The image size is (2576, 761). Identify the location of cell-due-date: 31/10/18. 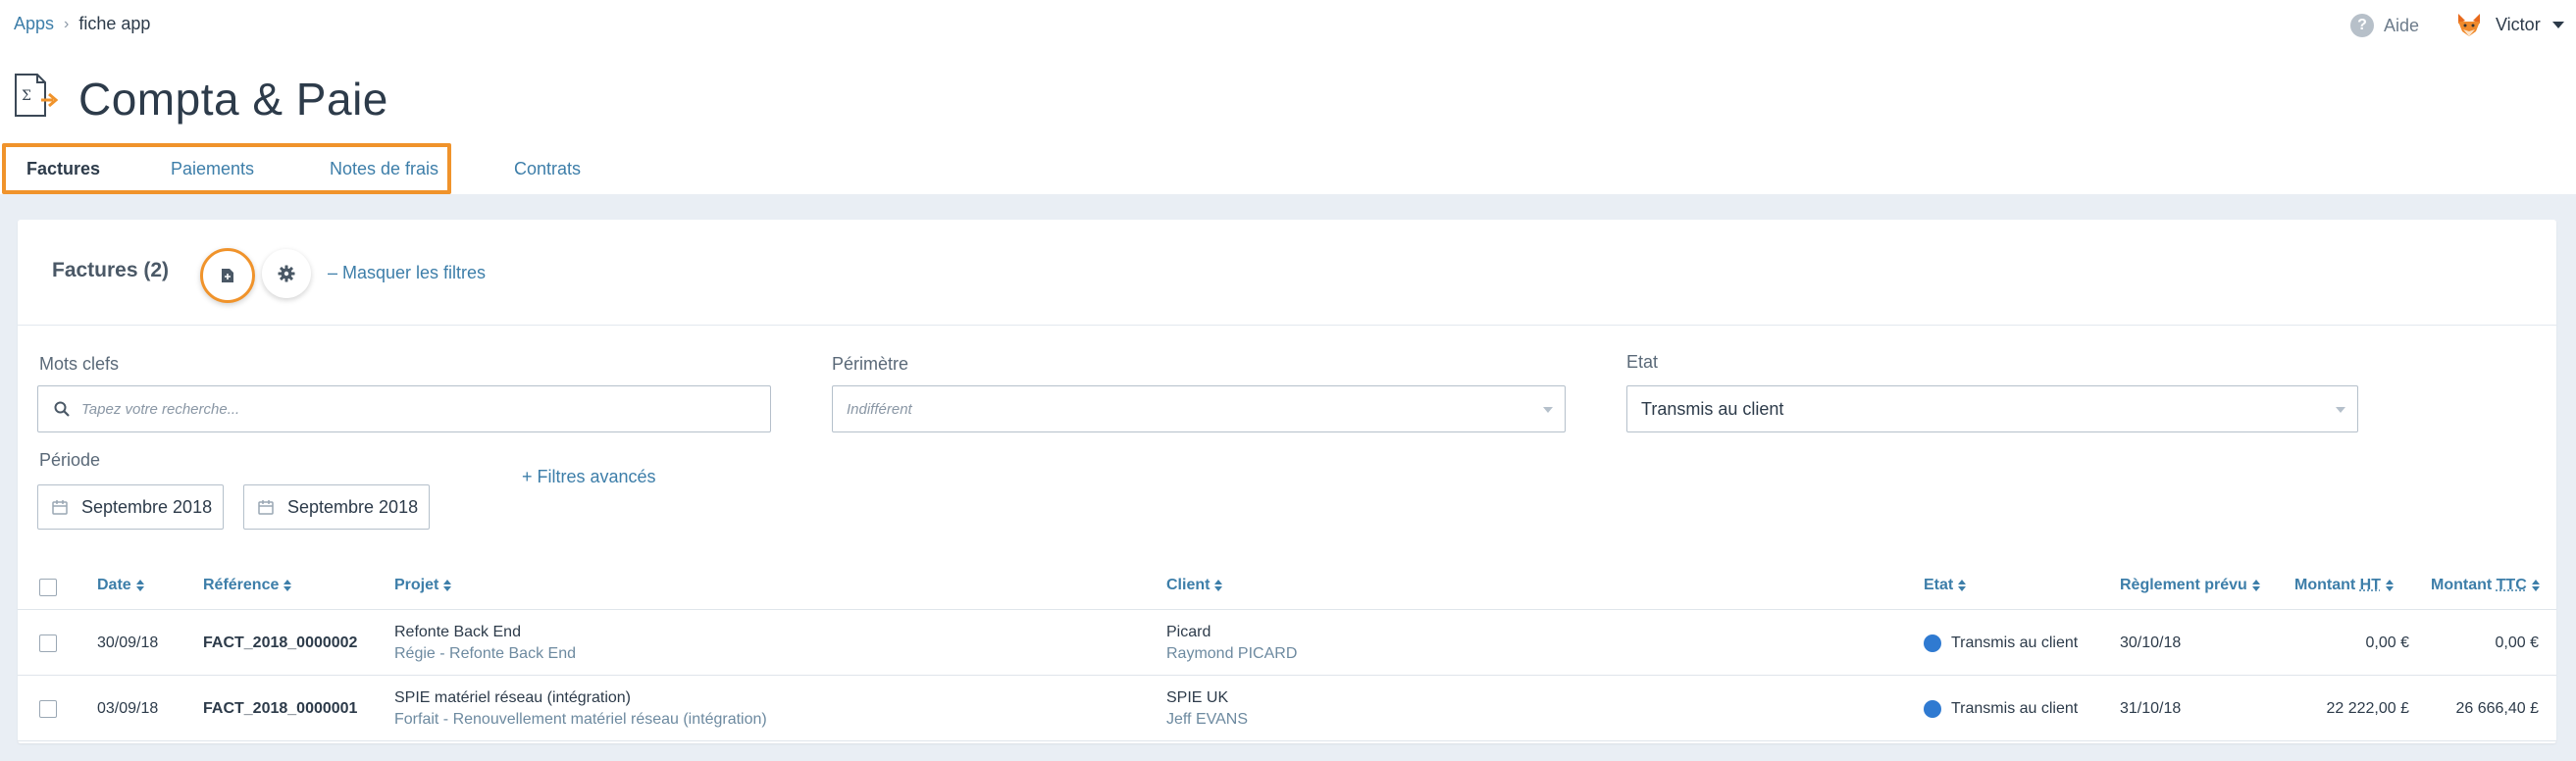
(2151, 708).